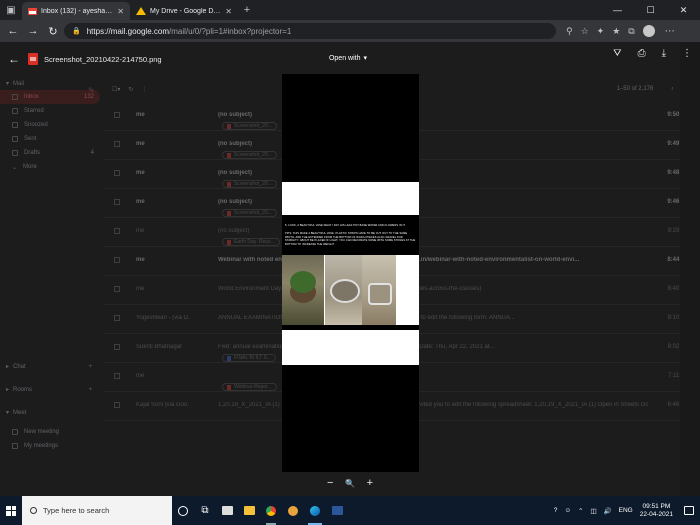 The width and height of the screenshot is (700, 525). What do you see at coordinates (19, 366) in the screenshot?
I see `section-label: Chat` at bounding box center [19, 366].